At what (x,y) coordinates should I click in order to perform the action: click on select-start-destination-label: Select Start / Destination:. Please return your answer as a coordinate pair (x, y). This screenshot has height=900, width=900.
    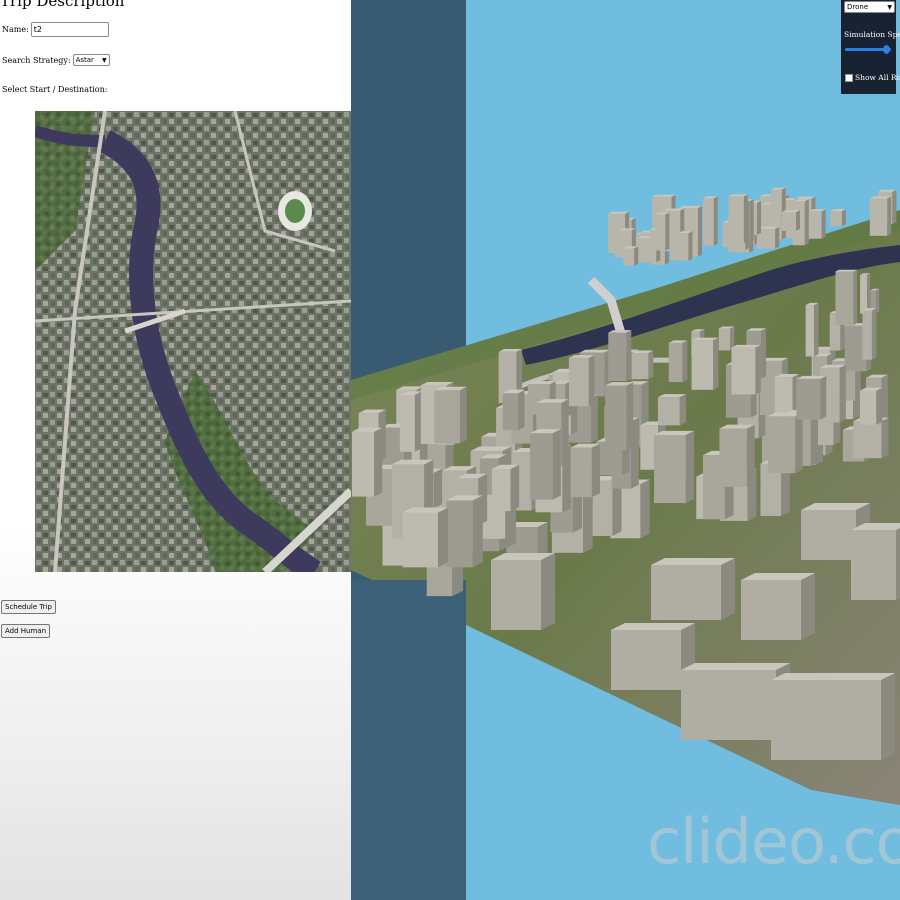
    Looking at the image, I should click on (55, 89).